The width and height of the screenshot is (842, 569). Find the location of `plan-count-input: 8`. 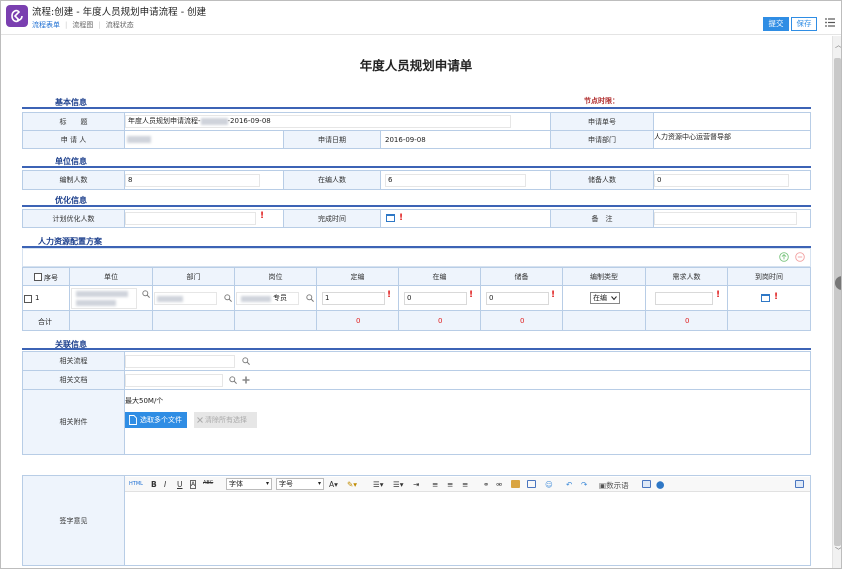

plan-count-input: 8 is located at coordinates (192, 180).